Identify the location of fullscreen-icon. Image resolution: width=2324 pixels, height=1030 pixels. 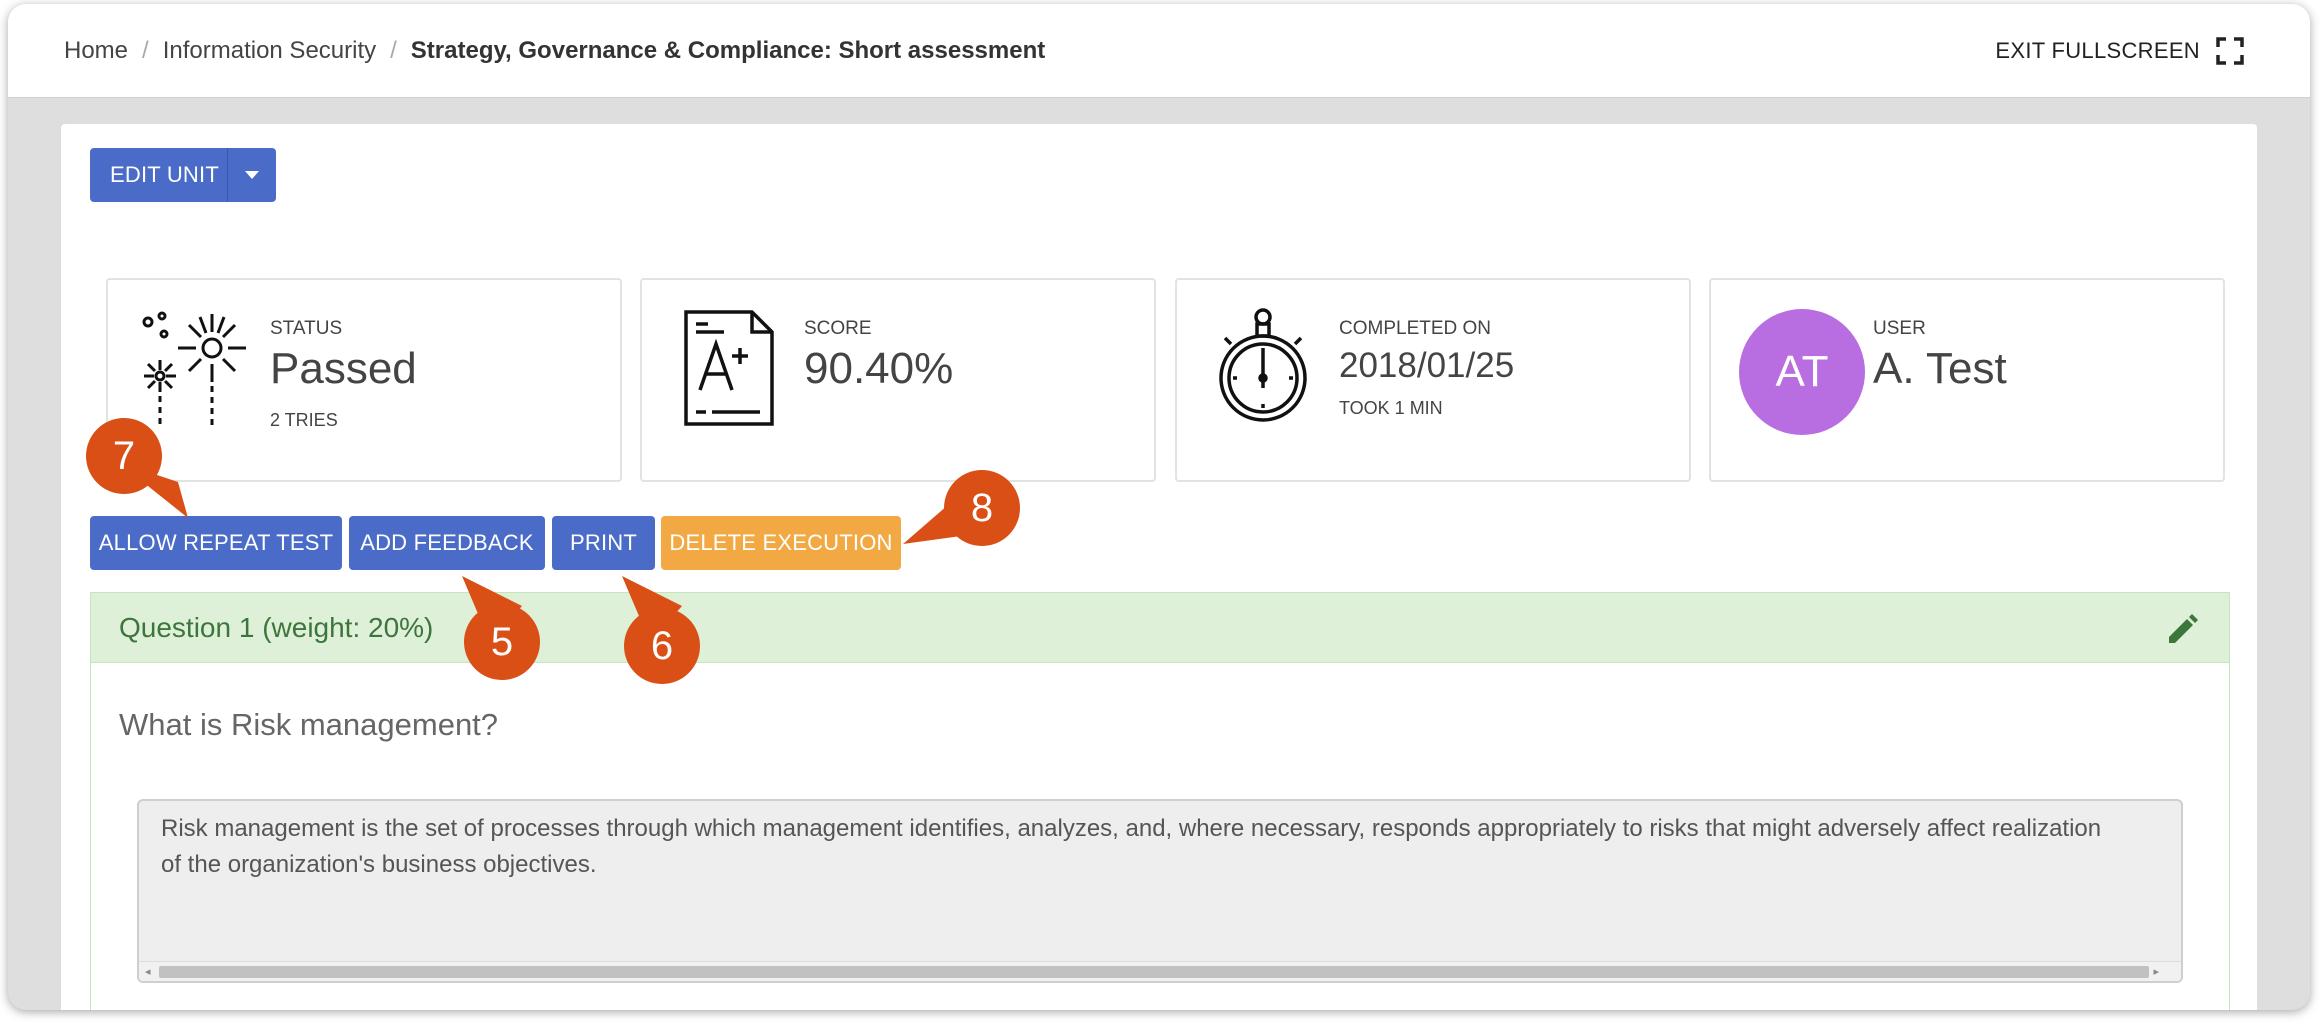
(2230, 51).